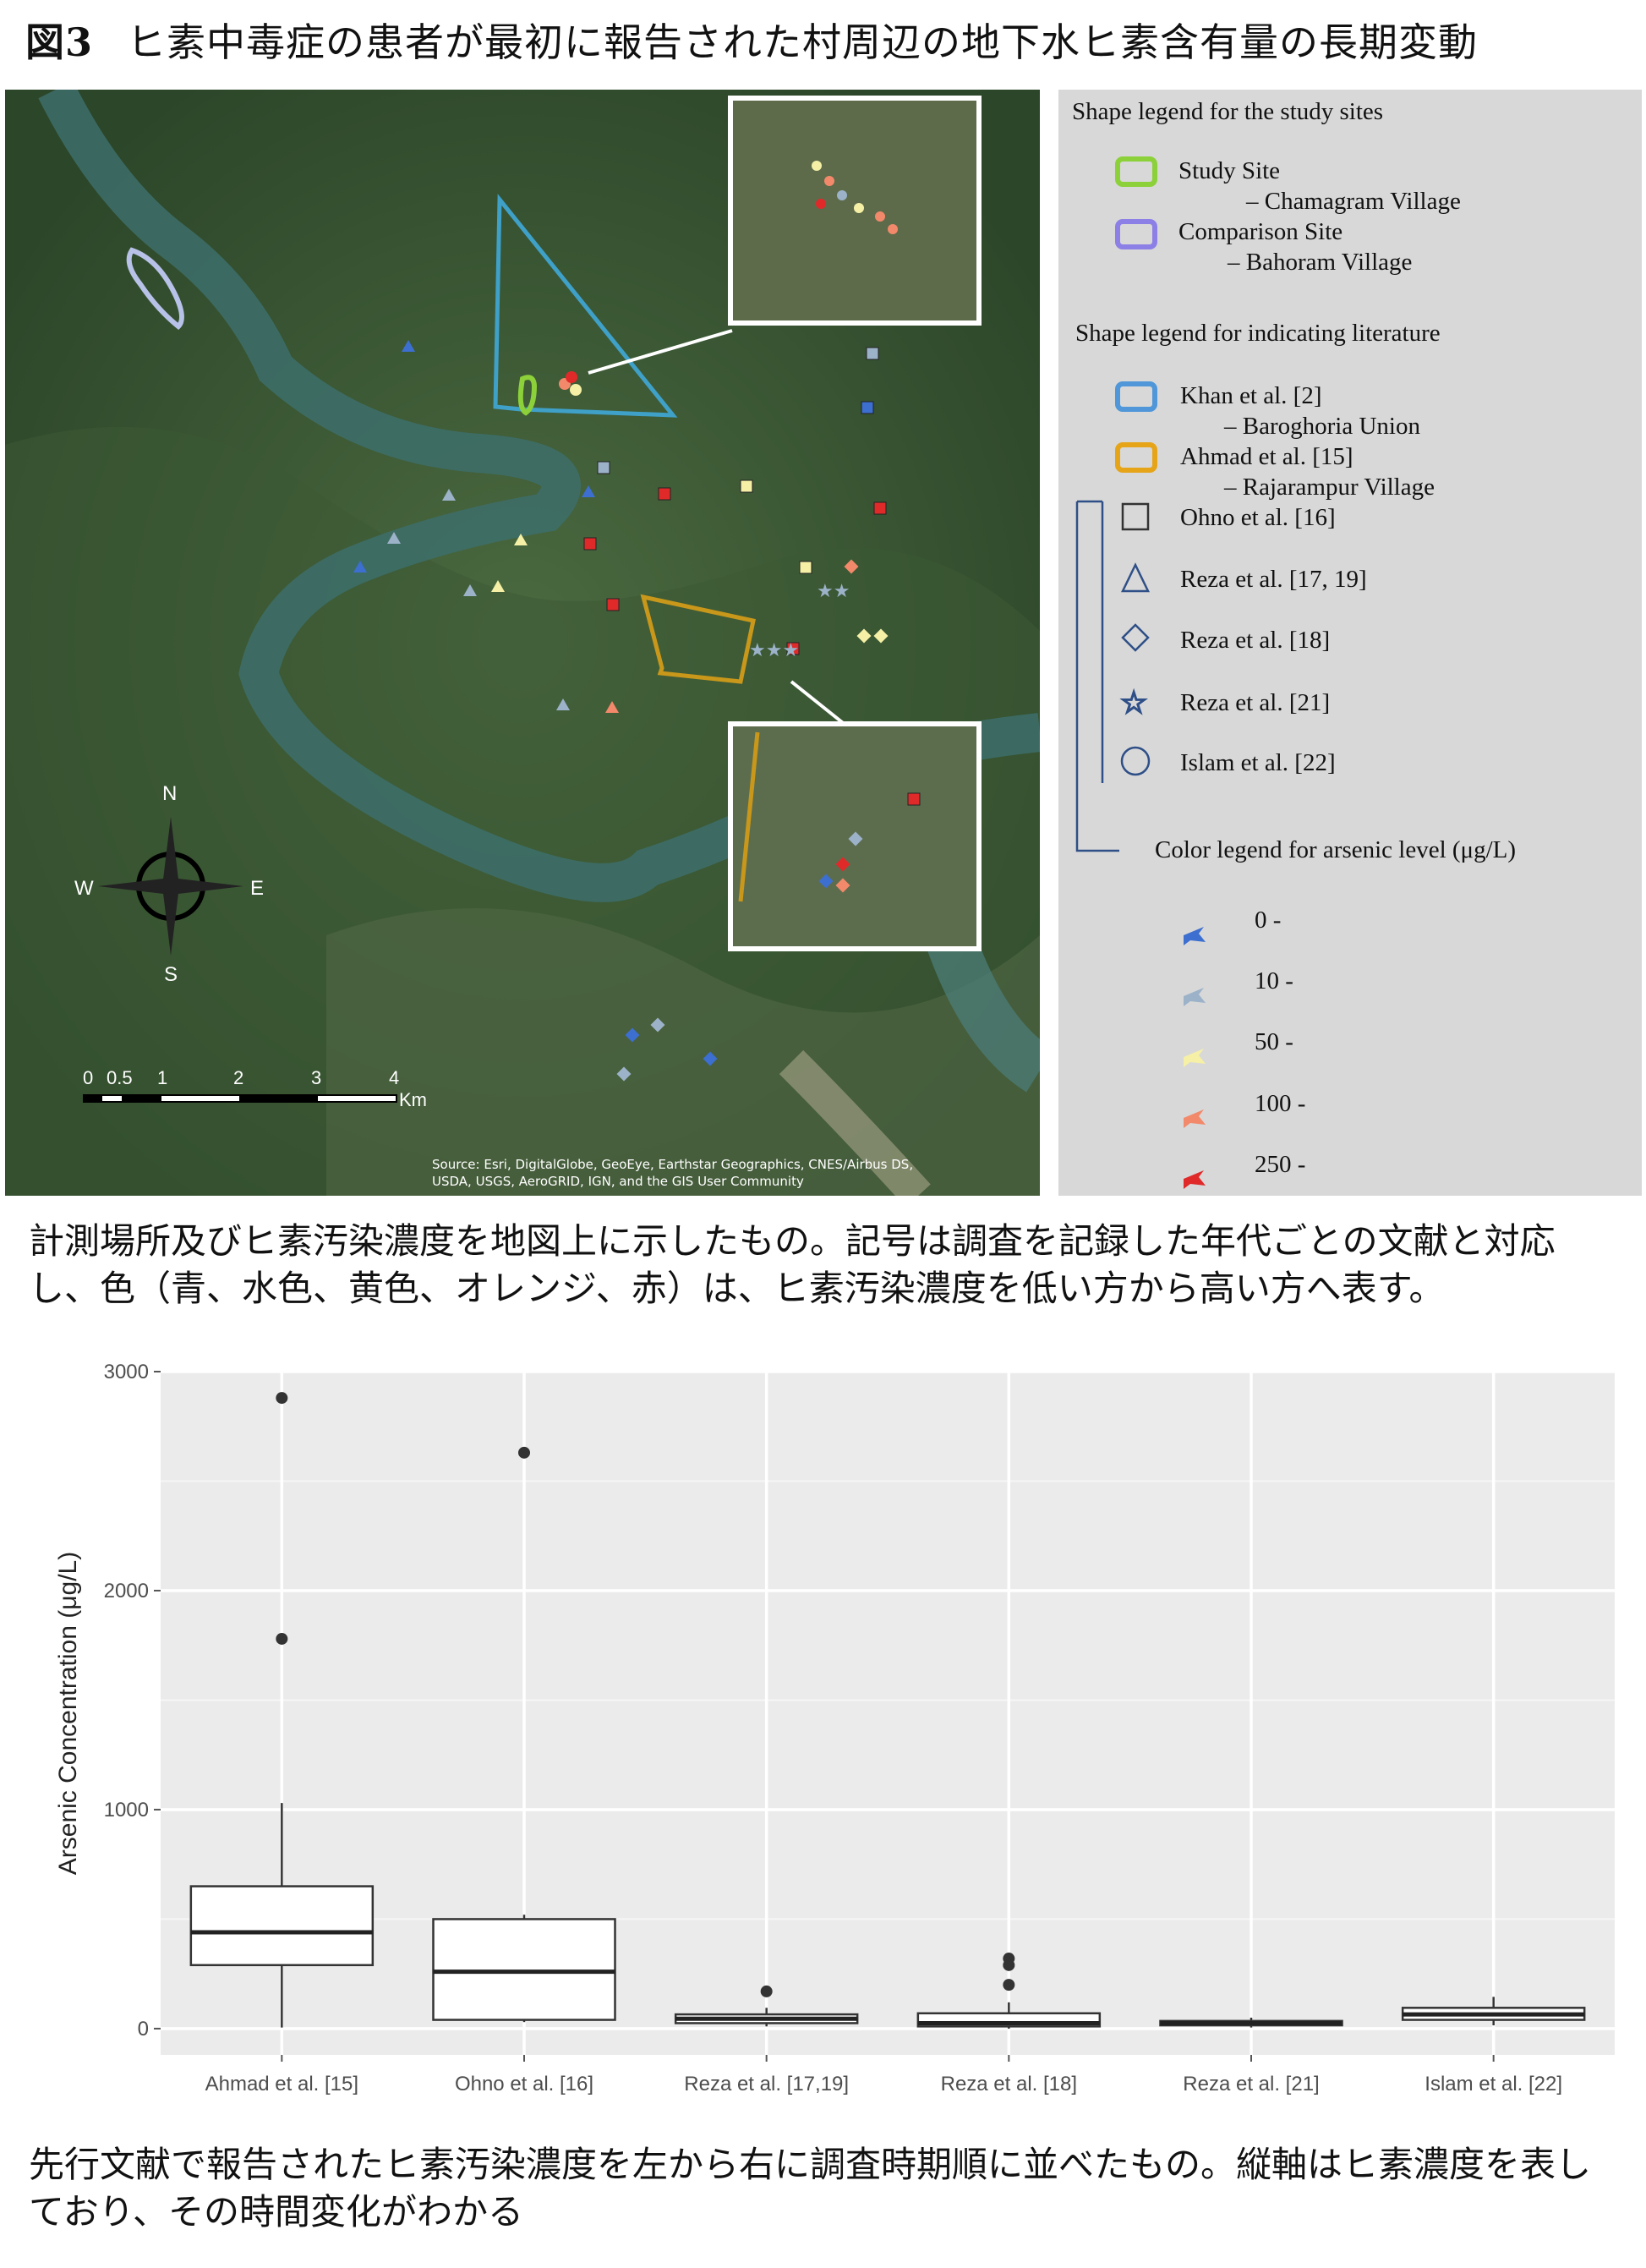 This screenshot has height=2268, width=1646. Describe the element at coordinates (1135, 637) in the screenshot. I see `reza18-diamond-icon` at that location.